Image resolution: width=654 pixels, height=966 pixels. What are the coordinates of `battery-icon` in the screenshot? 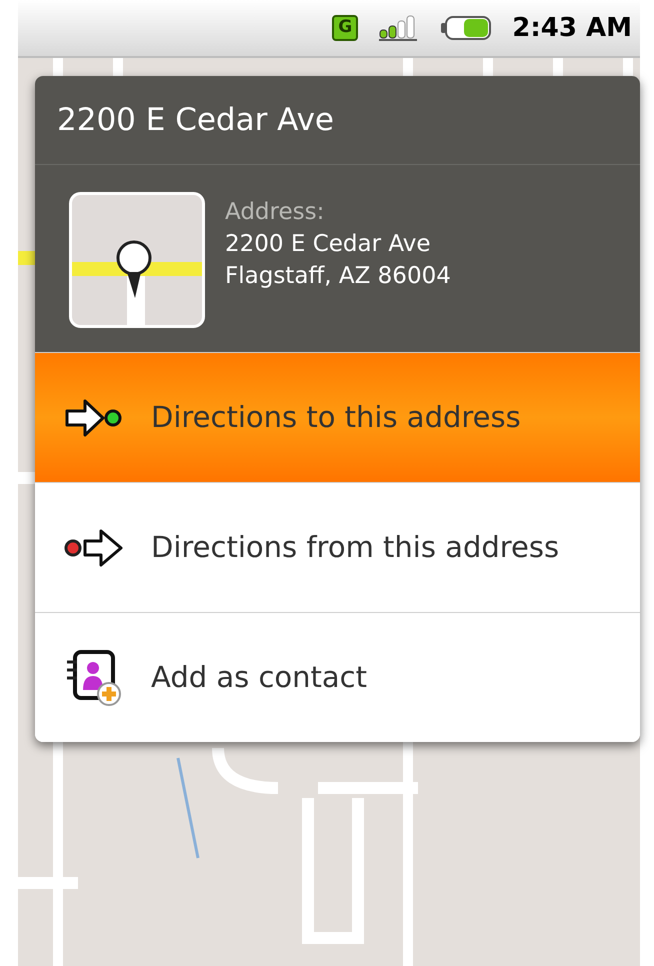 It's located at (466, 28).